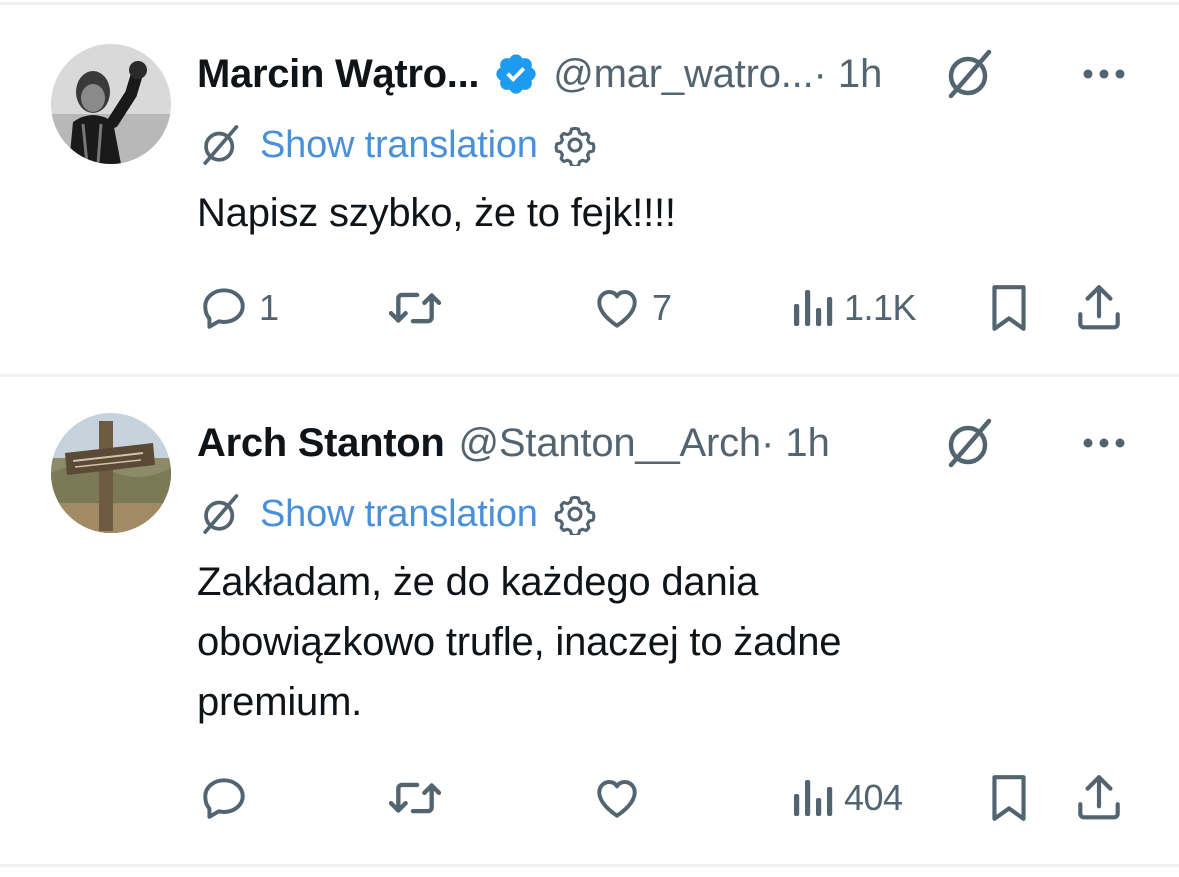  I want to click on author-handle: @Stanton__Arch, so click(610, 443).